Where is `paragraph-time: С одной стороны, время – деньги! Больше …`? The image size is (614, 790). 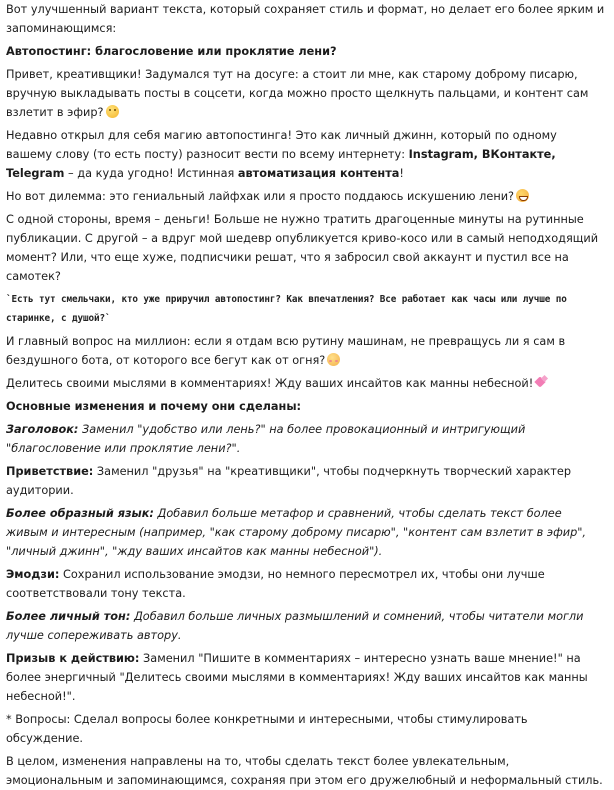 paragraph-time: С одной стороны, время – деньги! Больше … is located at coordinates (302, 248).